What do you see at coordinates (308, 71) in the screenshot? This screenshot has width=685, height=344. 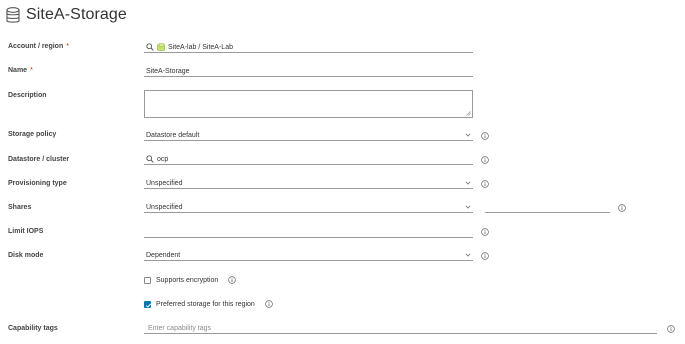 I see `name-field: SiteA-Storage` at bounding box center [308, 71].